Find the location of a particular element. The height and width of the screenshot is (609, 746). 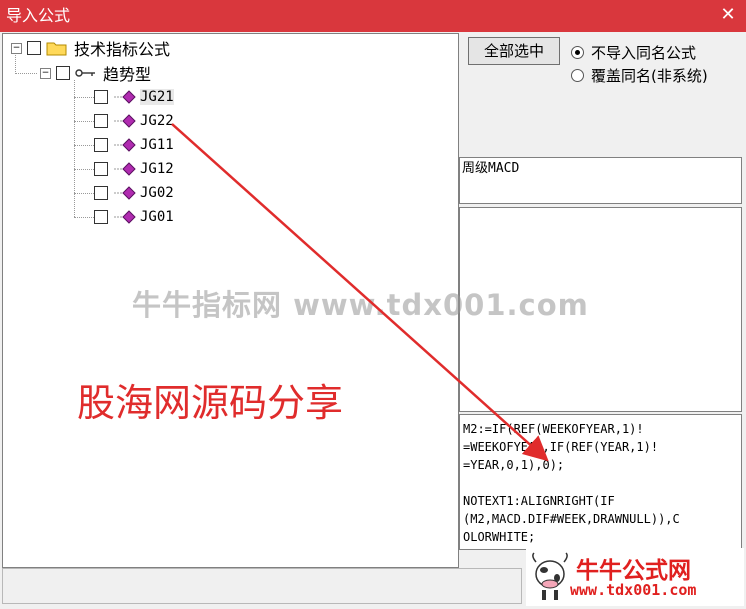

site-logo: 牛牛公式网 www.tdx001.com is located at coordinates (635, 577).